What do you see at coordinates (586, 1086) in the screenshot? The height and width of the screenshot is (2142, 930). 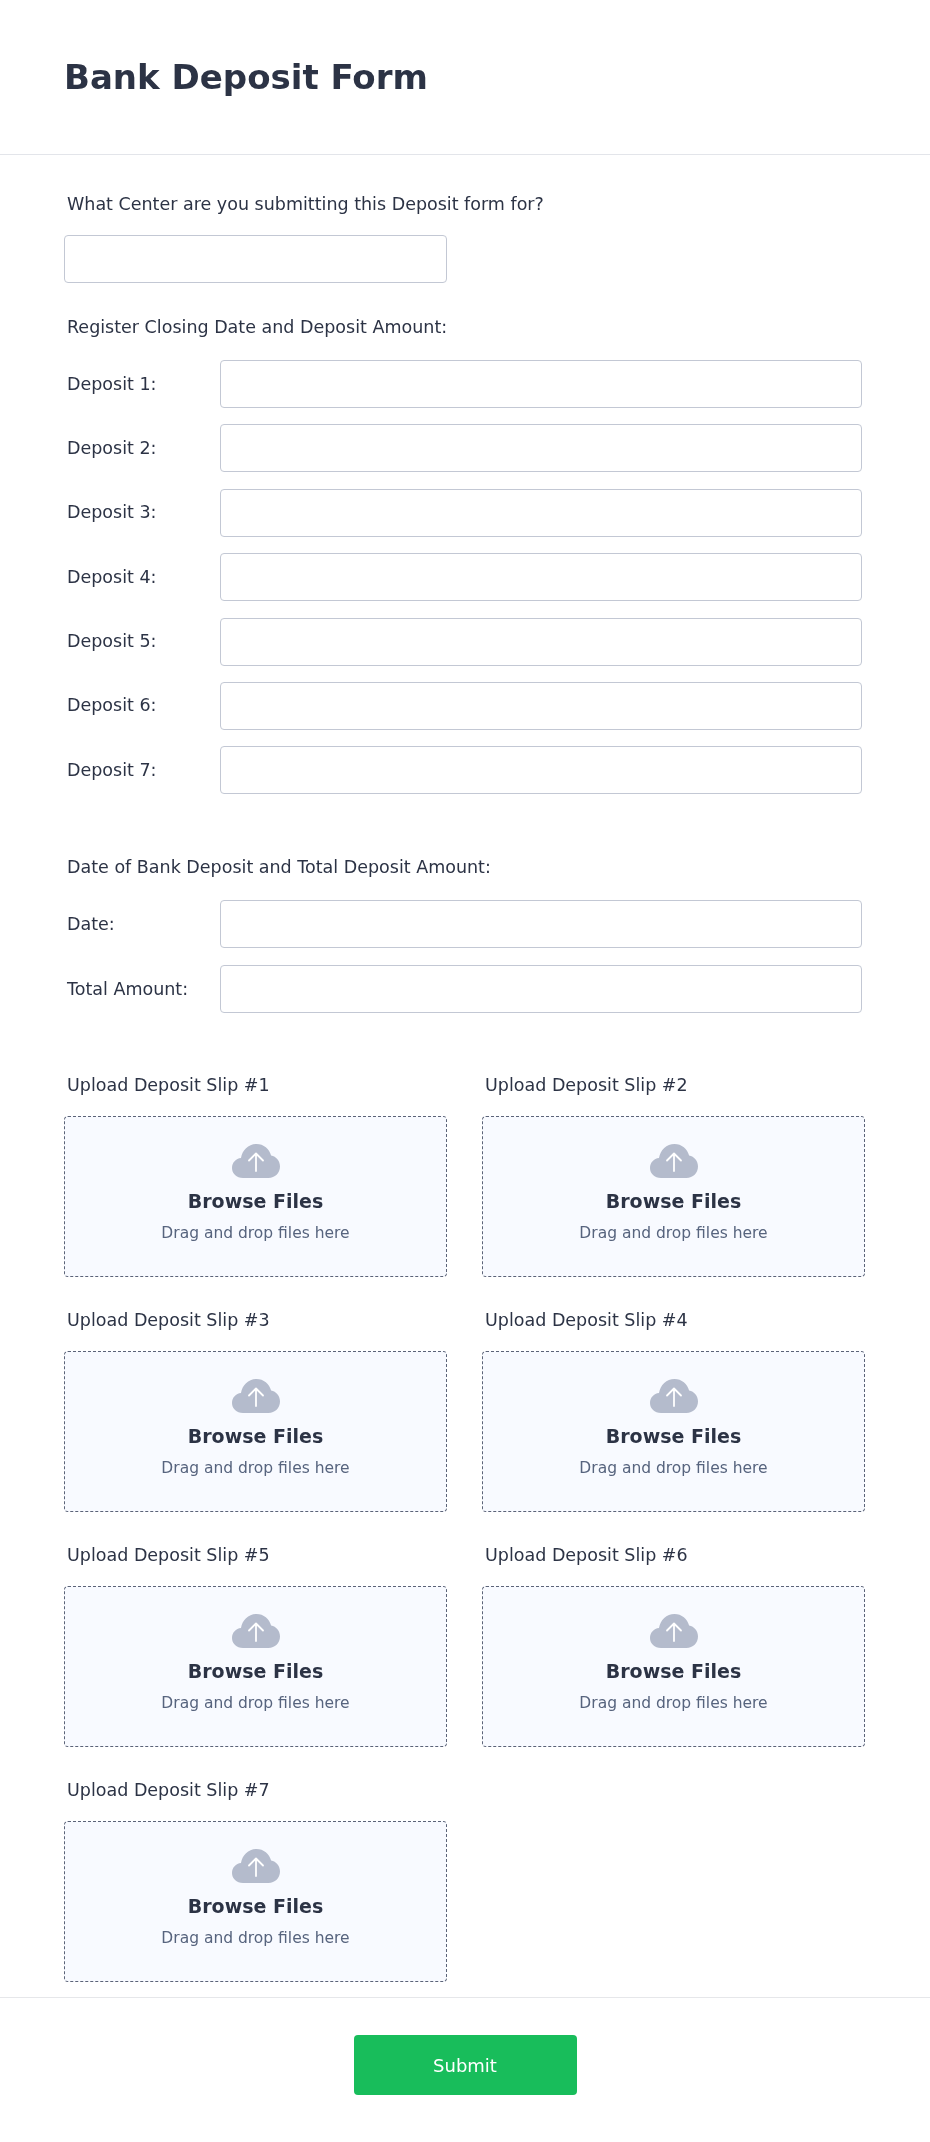 I see `field-label: Upload Deposit Slip #2` at bounding box center [586, 1086].